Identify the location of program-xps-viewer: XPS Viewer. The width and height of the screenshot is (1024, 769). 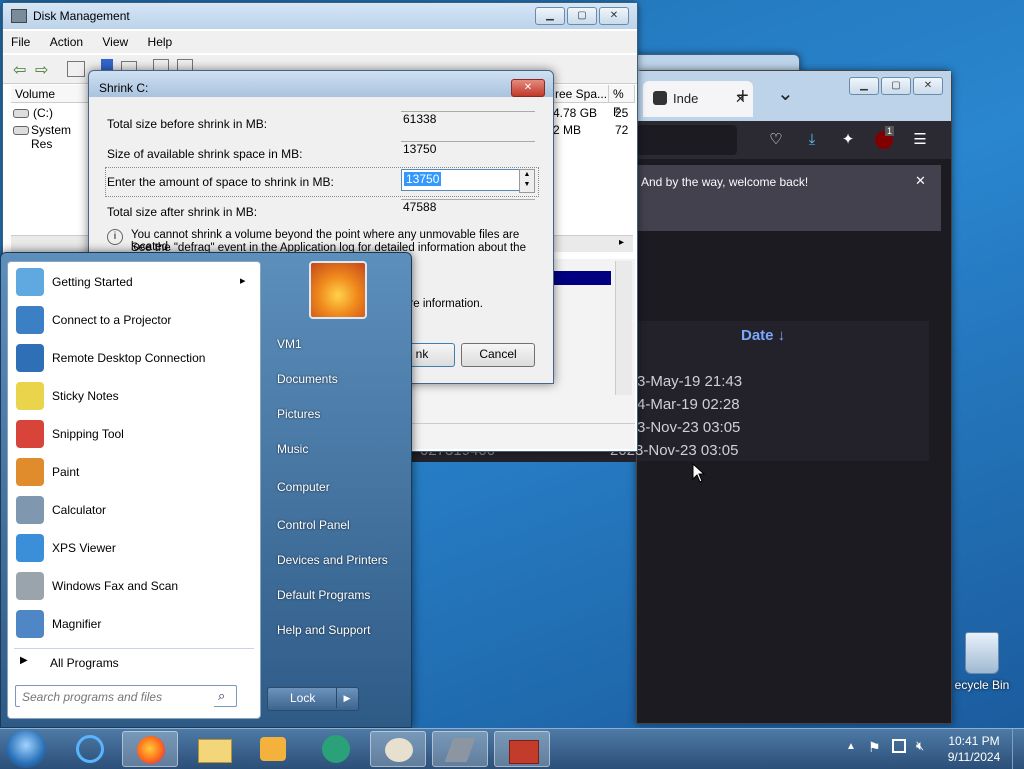
(134, 548).